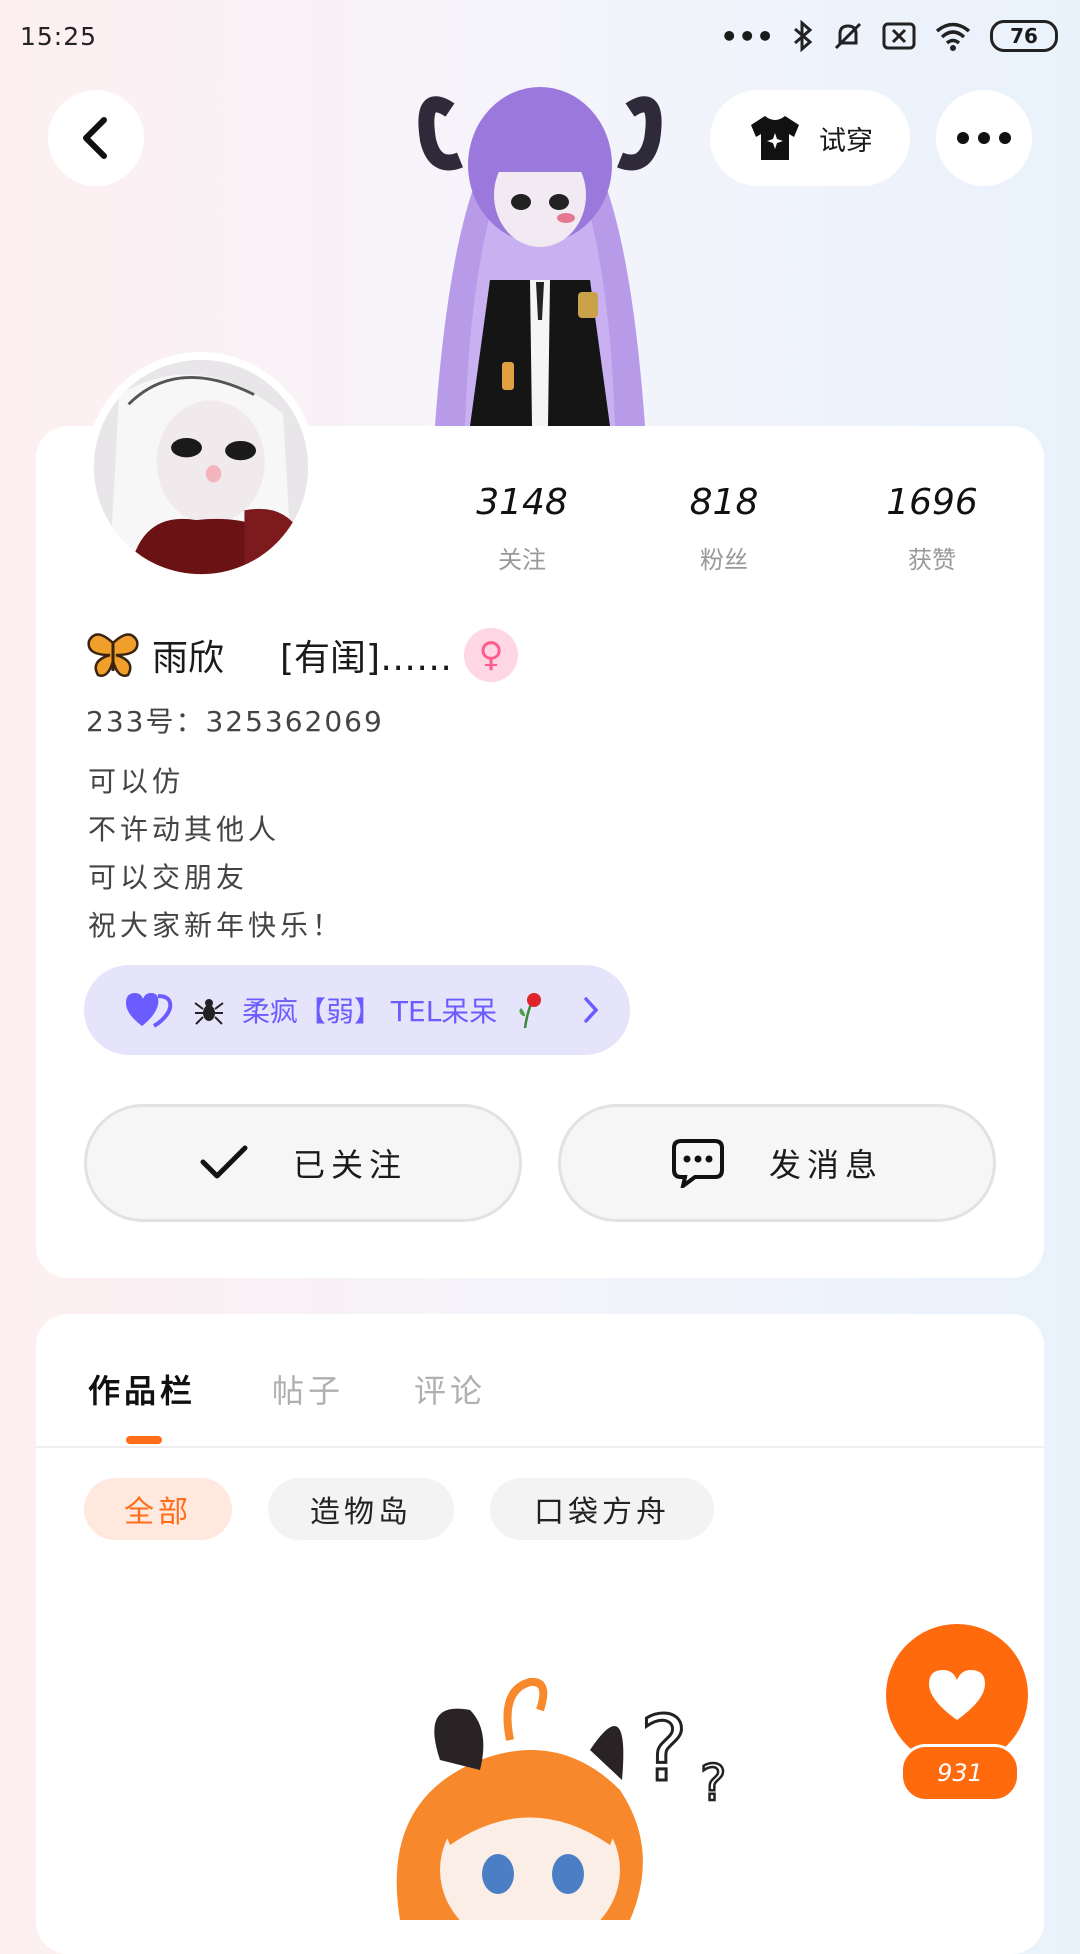  What do you see at coordinates (899, 36) in the screenshot?
I see `sim-off-icon` at bounding box center [899, 36].